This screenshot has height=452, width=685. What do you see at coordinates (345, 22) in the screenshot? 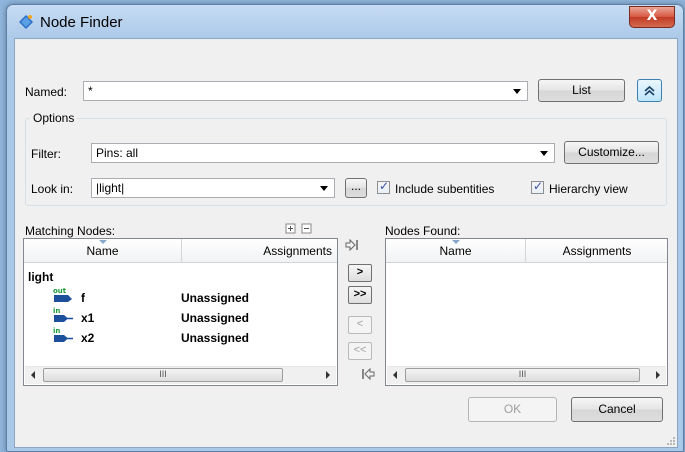
I see `title-bar: Node Finder X` at bounding box center [345, 22].